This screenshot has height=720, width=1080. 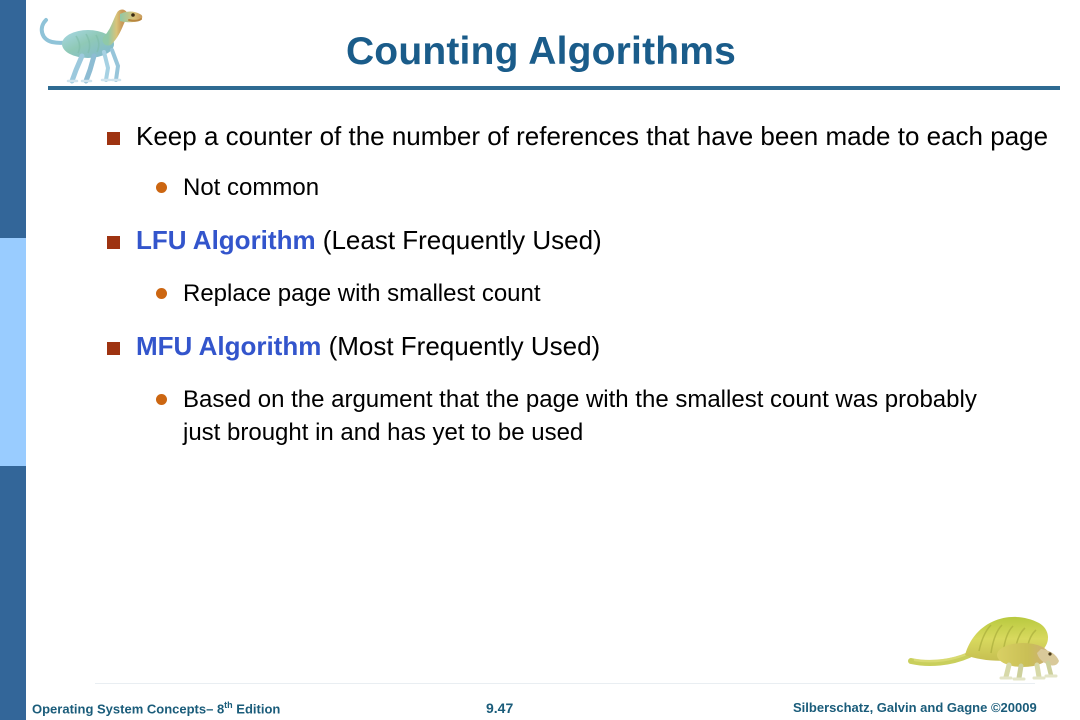 I want to click on bullet-text: MFU Algorithm (Most Frequently Used), so click(x=368, y=346).